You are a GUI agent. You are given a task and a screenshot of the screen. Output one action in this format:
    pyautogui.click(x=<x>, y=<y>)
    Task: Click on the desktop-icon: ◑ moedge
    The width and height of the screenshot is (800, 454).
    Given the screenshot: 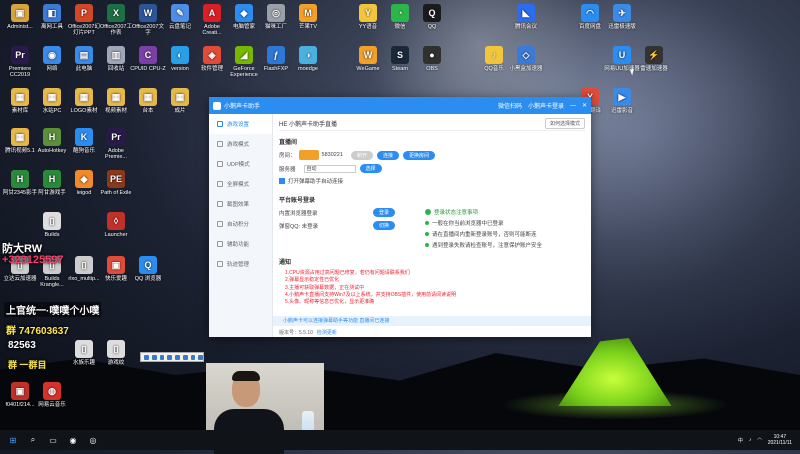 What is the action you would take?
    pyautogui.click(x=308, y=59)
    